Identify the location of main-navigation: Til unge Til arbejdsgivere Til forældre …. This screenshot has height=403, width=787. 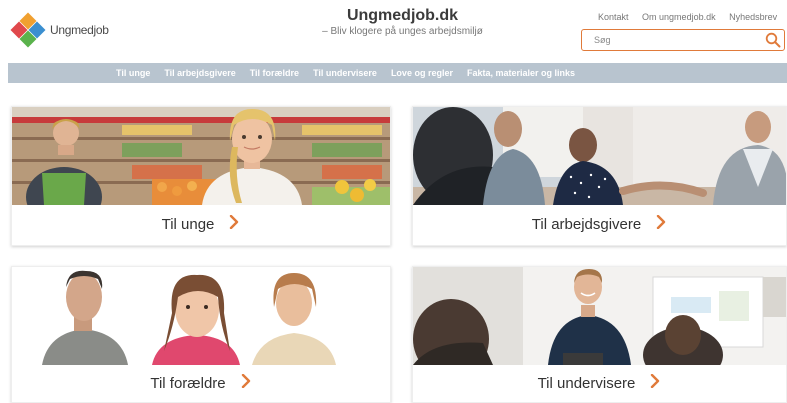
(397, 73).